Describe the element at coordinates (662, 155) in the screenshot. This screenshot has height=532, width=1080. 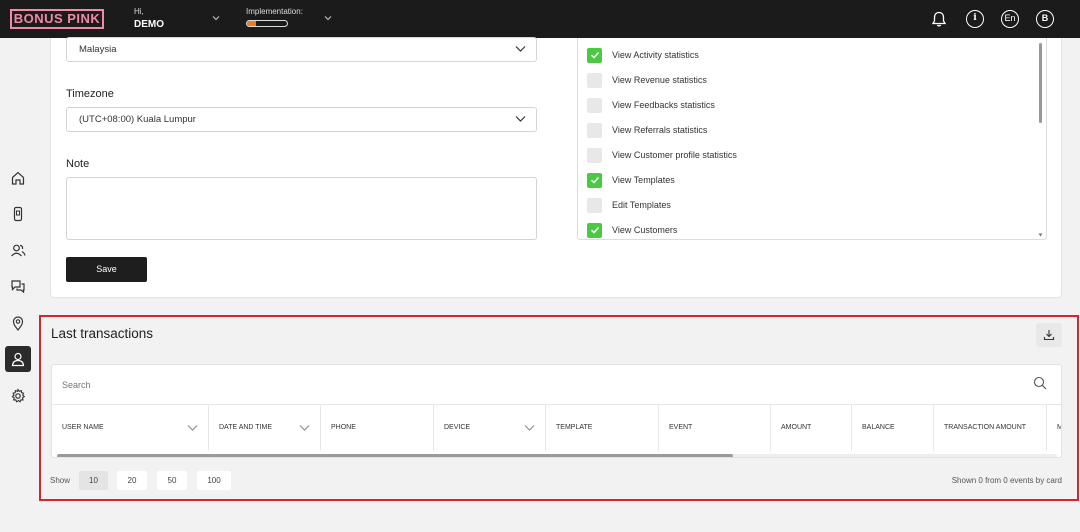
I see `permission-item: View Customer profile statistics` at that location.